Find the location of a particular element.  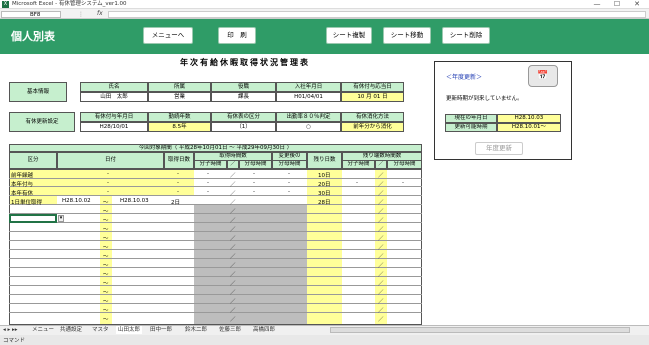

row-daily-rslash: ／ is located at coordinates (381, 203).